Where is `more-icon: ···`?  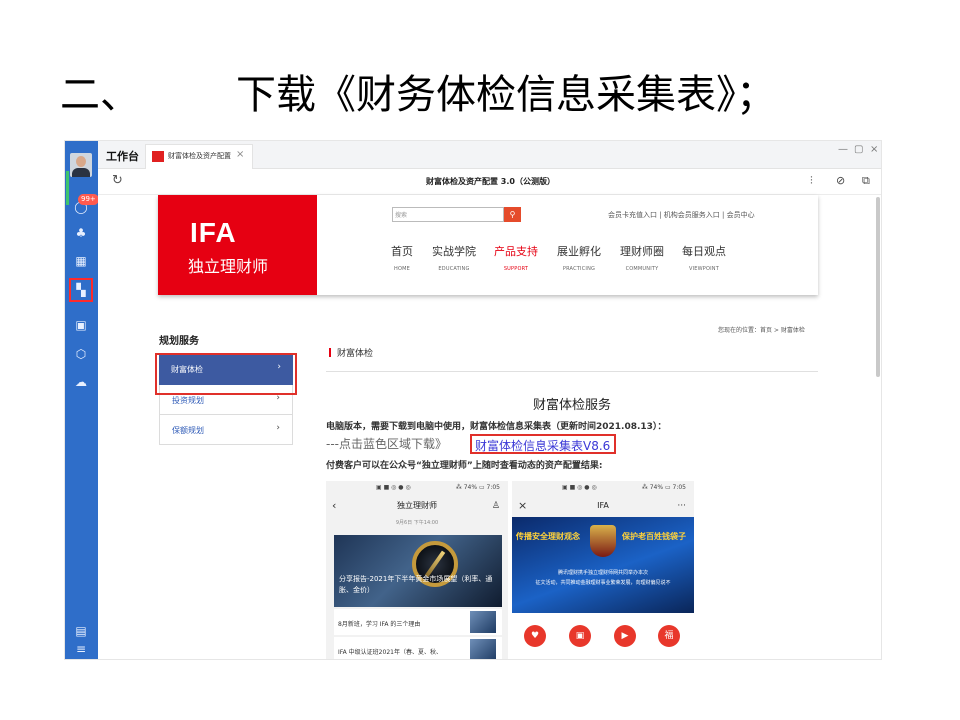 more-icon: ··· is located at coordinates (681, 506).